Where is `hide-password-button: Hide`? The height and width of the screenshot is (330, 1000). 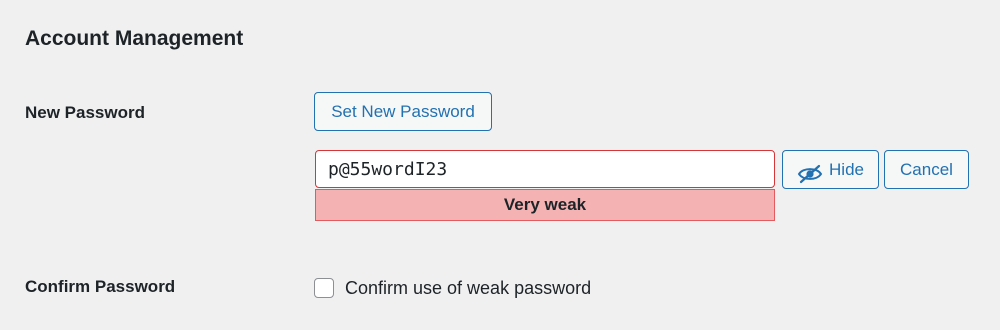
hide-password-button: Hide is located at coordinates (830, 169).